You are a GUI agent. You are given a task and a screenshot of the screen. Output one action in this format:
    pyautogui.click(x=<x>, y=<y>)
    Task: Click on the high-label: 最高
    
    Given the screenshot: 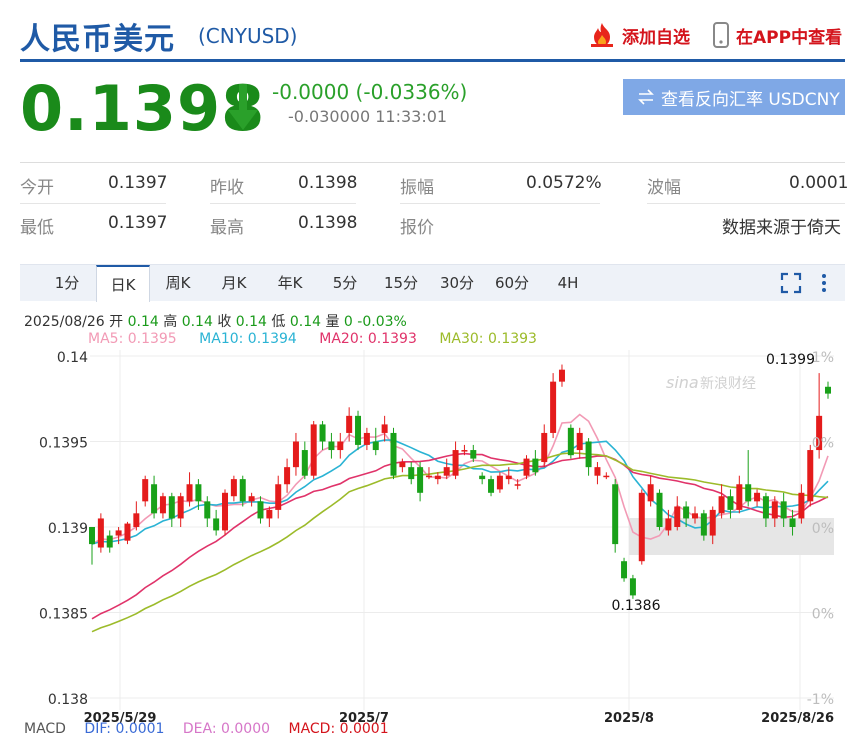 What is the action you would take?
    pyautogui.click(x=227, y=228)
    